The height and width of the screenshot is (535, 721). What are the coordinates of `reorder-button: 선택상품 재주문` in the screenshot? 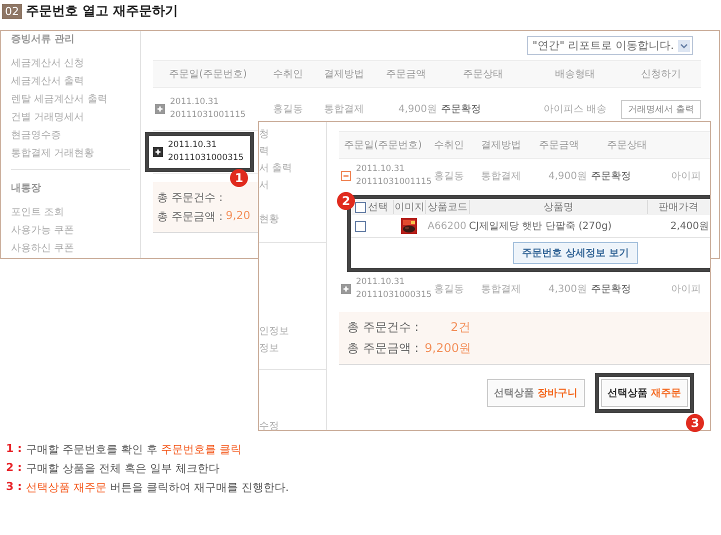 It's located at (644, 393).